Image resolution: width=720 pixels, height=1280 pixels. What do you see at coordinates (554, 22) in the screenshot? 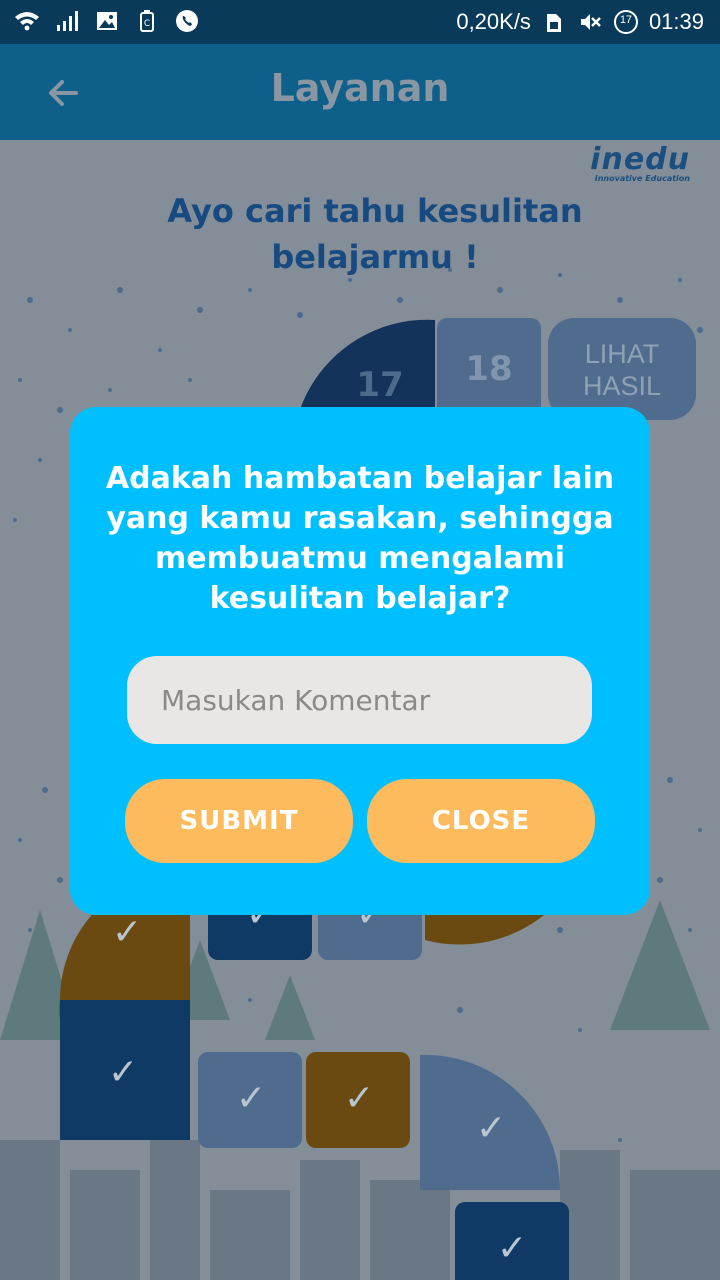
I see `sim-icon` at bounding box center [554, 22].